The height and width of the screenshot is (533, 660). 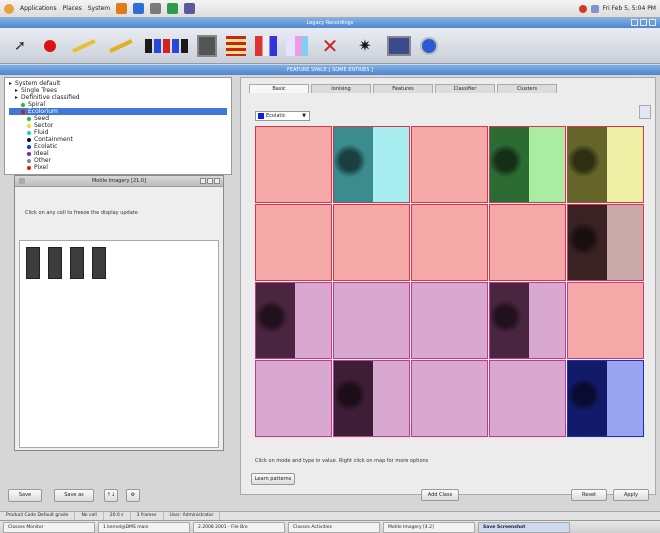 What do you see at coordinates (118, 90) in the screenshot?
I see `tree-item: ▸ Single Trees` at bounding box center [118, 90].